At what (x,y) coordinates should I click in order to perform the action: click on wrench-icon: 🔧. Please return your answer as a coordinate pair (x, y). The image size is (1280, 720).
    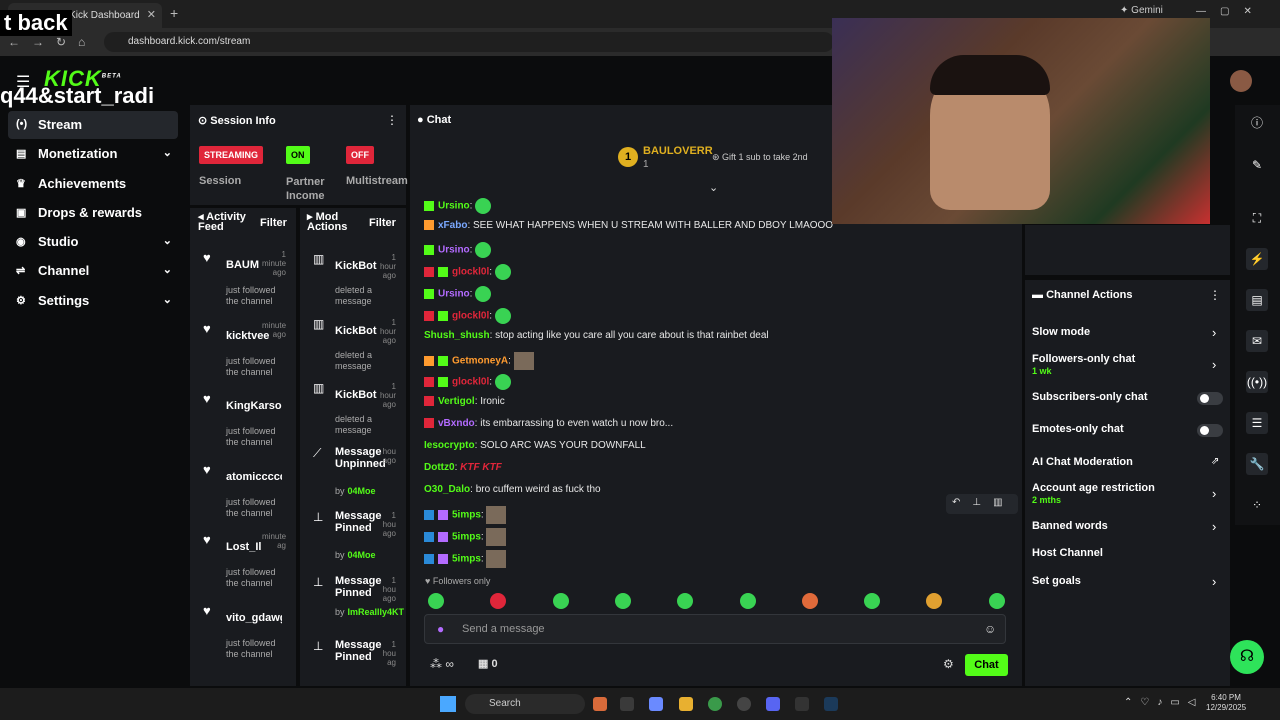
    Looking at the image, I should click on (1257, 464).